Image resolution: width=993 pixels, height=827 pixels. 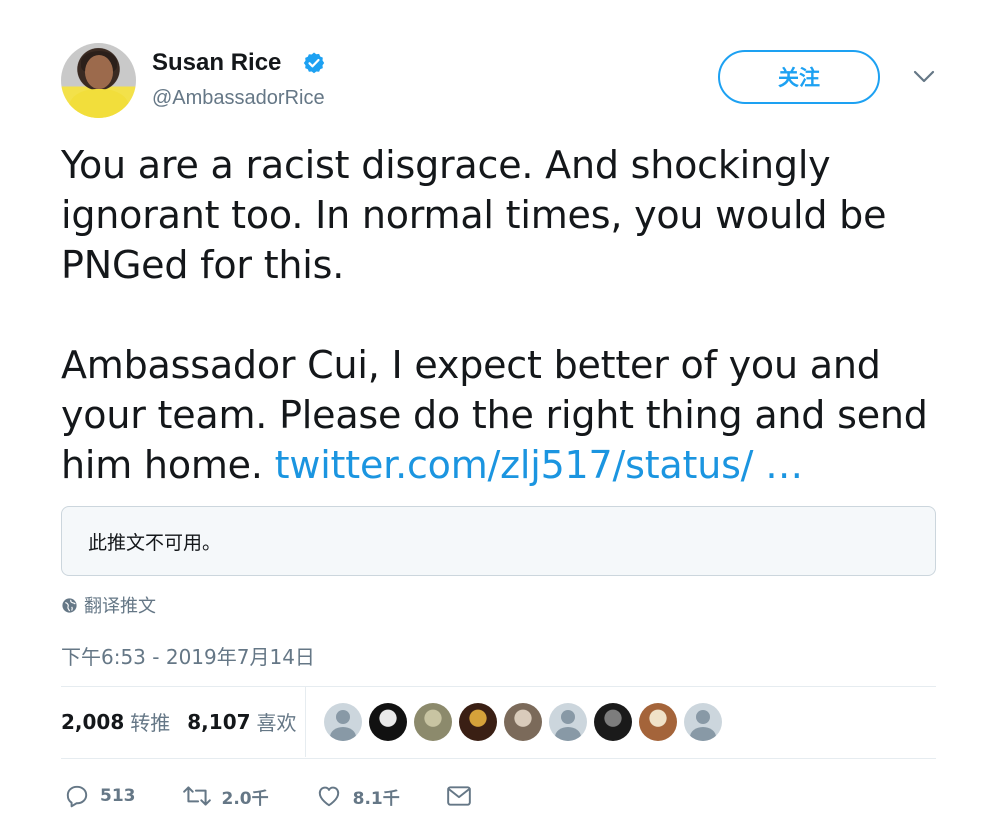 I want to click on reply-button: 513, so click(x=100, y=796).